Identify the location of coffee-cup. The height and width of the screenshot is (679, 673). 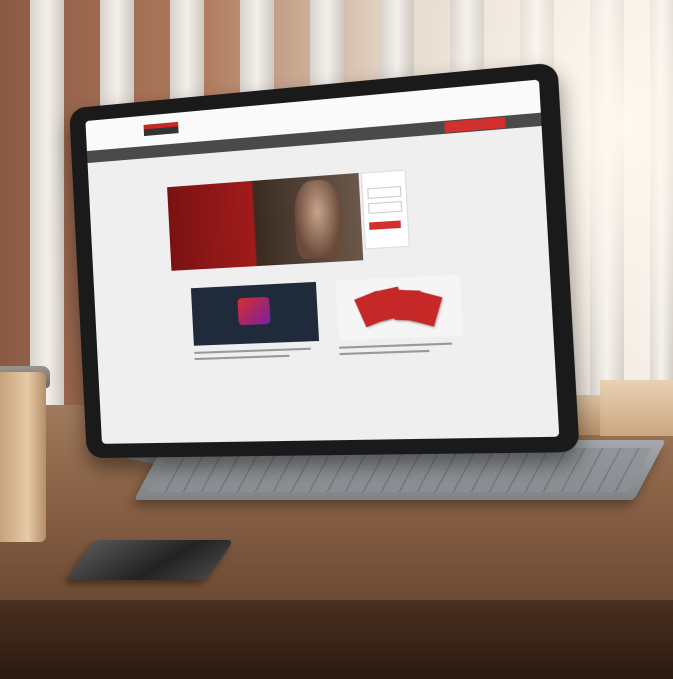
(23, 457).